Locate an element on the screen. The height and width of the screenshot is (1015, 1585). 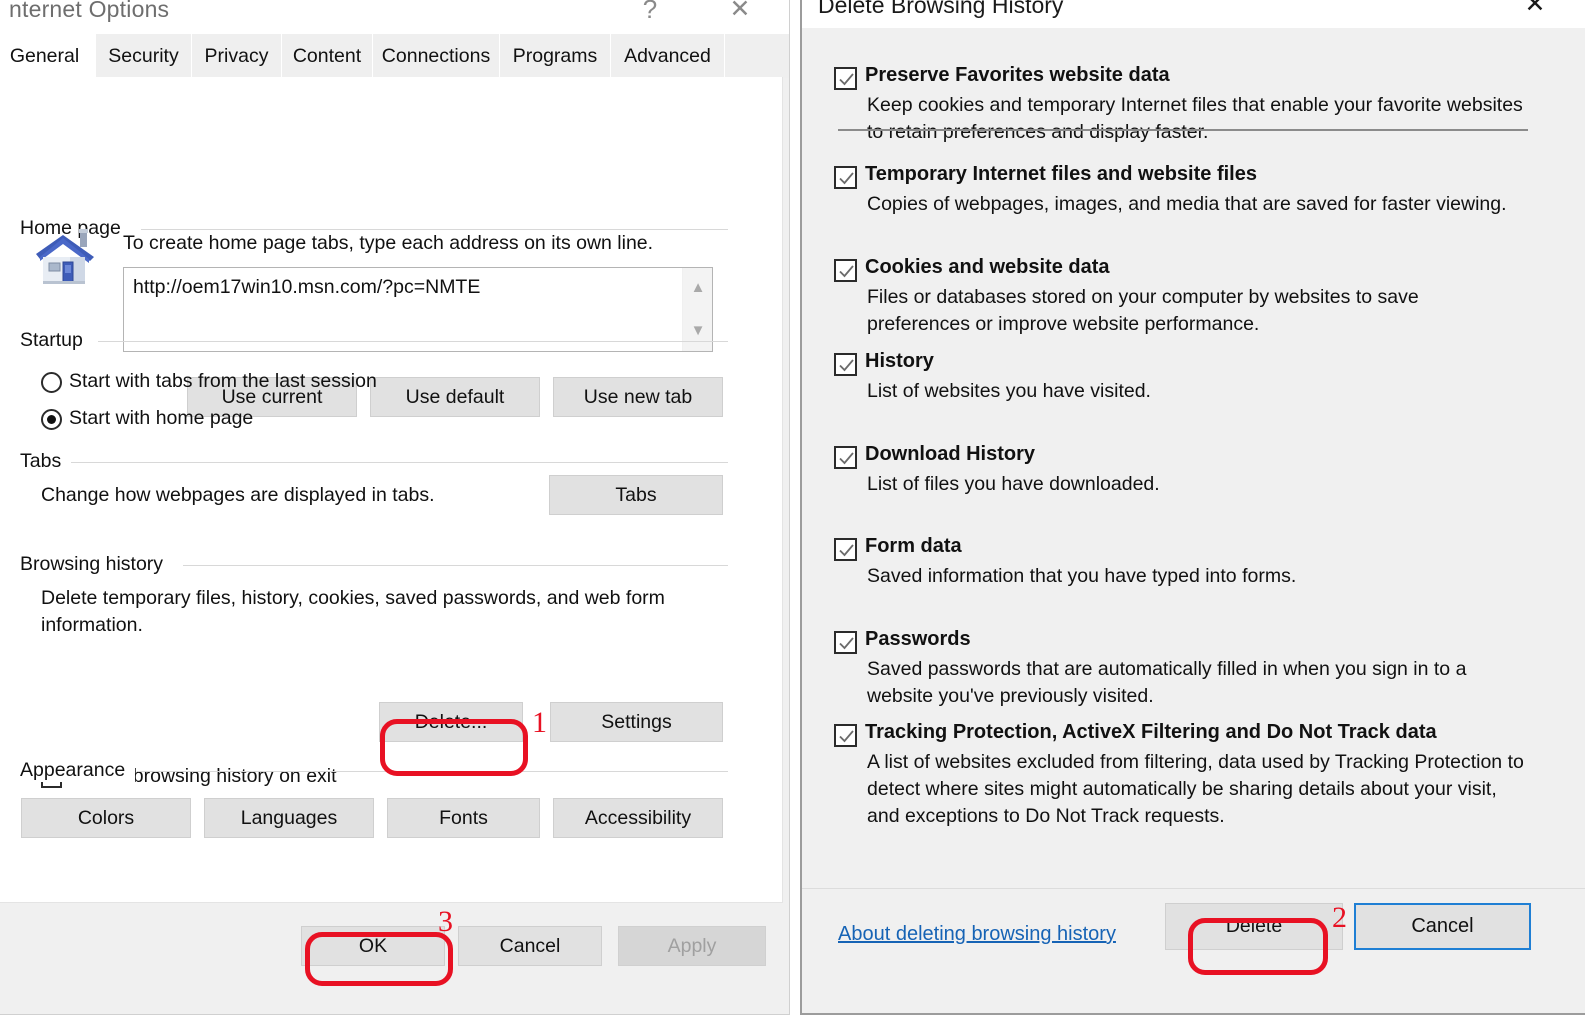
appearance-group-label: Appearance is located at coordinates (78, 770).